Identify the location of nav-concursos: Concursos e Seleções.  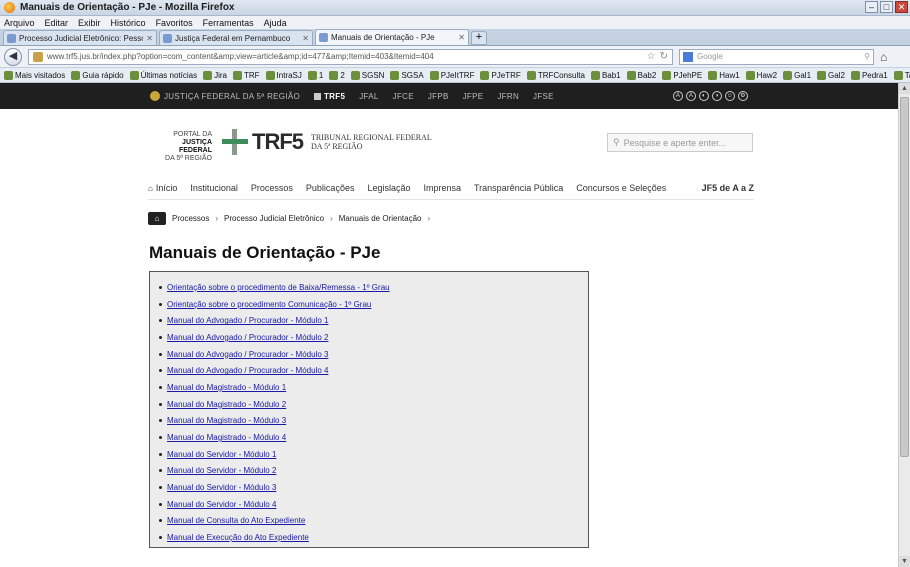
(621, 188).